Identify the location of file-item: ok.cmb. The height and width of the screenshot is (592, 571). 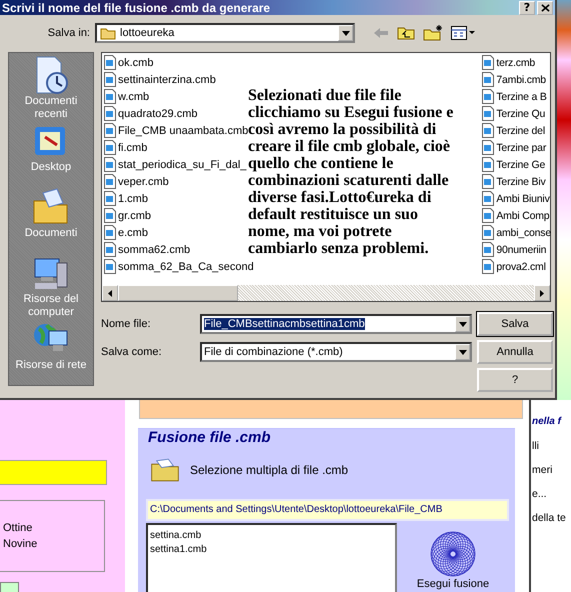
(129, 62).